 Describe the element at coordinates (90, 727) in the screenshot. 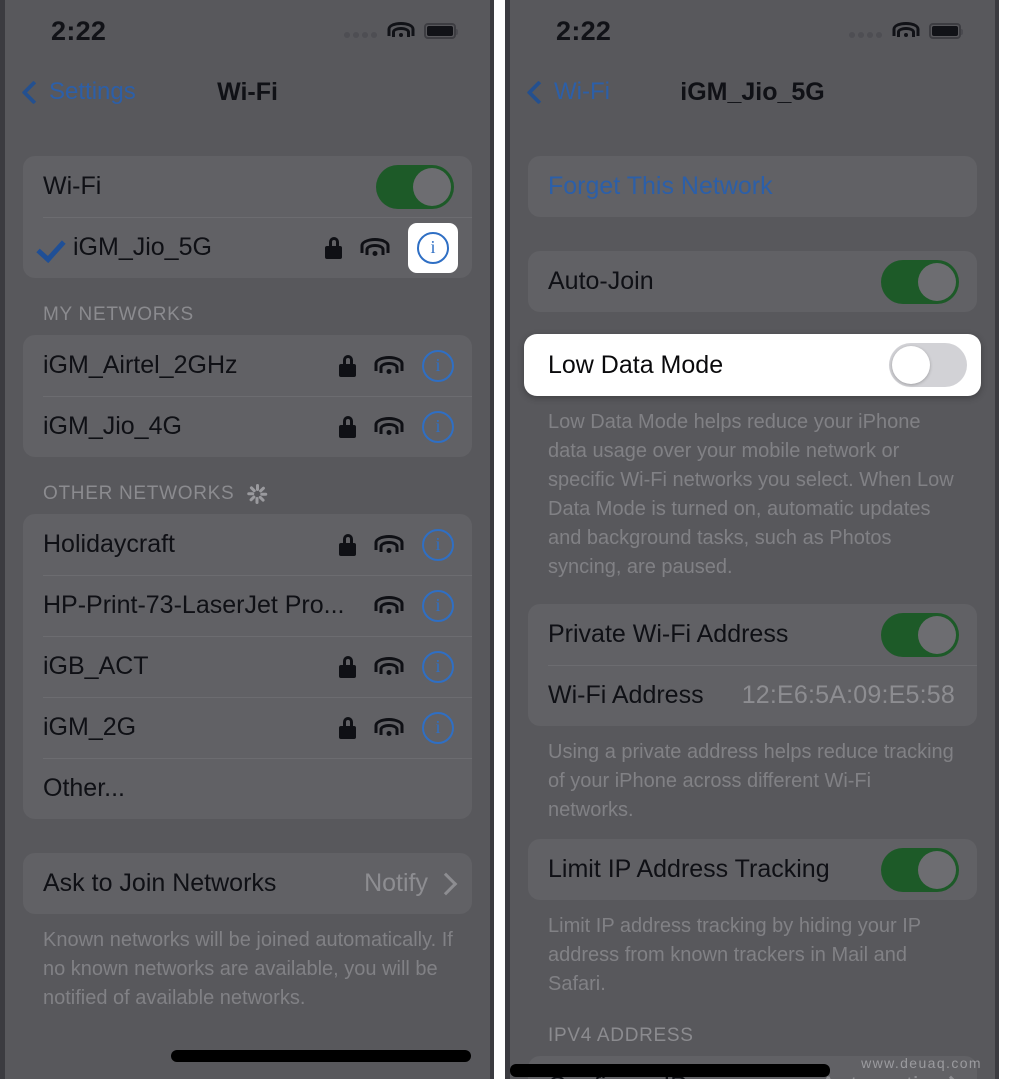

I see `network-name: iGM_2G` at that location.